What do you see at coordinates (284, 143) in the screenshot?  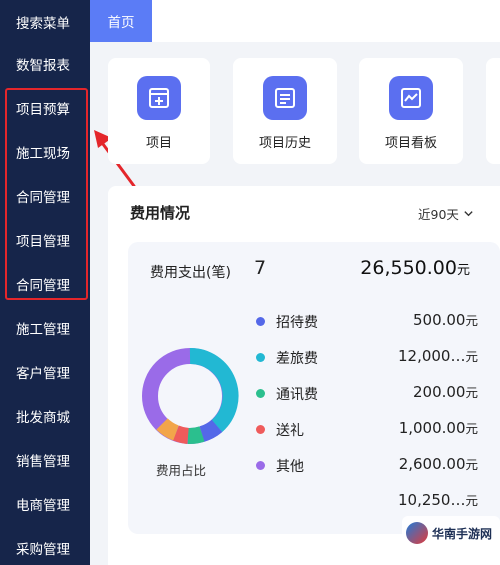 I see `quick-card-label: 项目历史` at bounding box center [284, 143].